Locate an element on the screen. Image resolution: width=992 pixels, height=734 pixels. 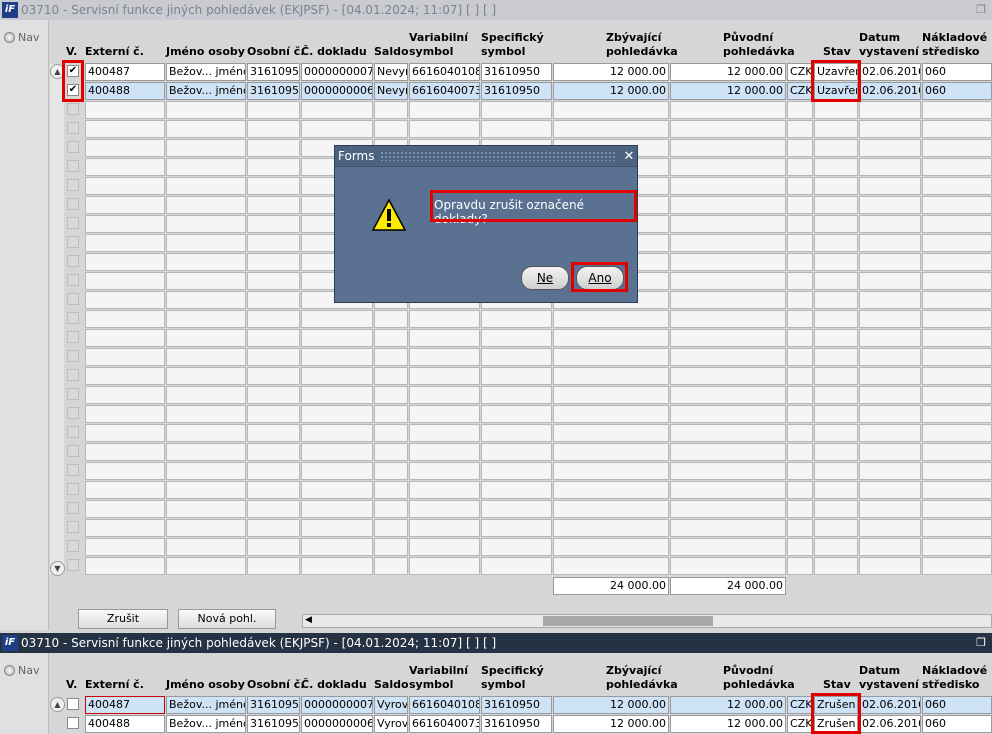
zrusit-button: Zrušit is located at coordinates (123, 619).